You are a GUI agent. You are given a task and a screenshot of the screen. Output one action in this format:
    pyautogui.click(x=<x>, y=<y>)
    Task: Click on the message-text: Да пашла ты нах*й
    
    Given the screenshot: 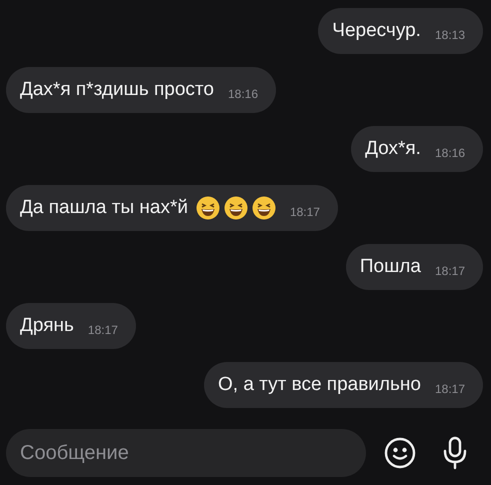 What is the action you would take?
    pyautogui.click(x=104, y=208)
    